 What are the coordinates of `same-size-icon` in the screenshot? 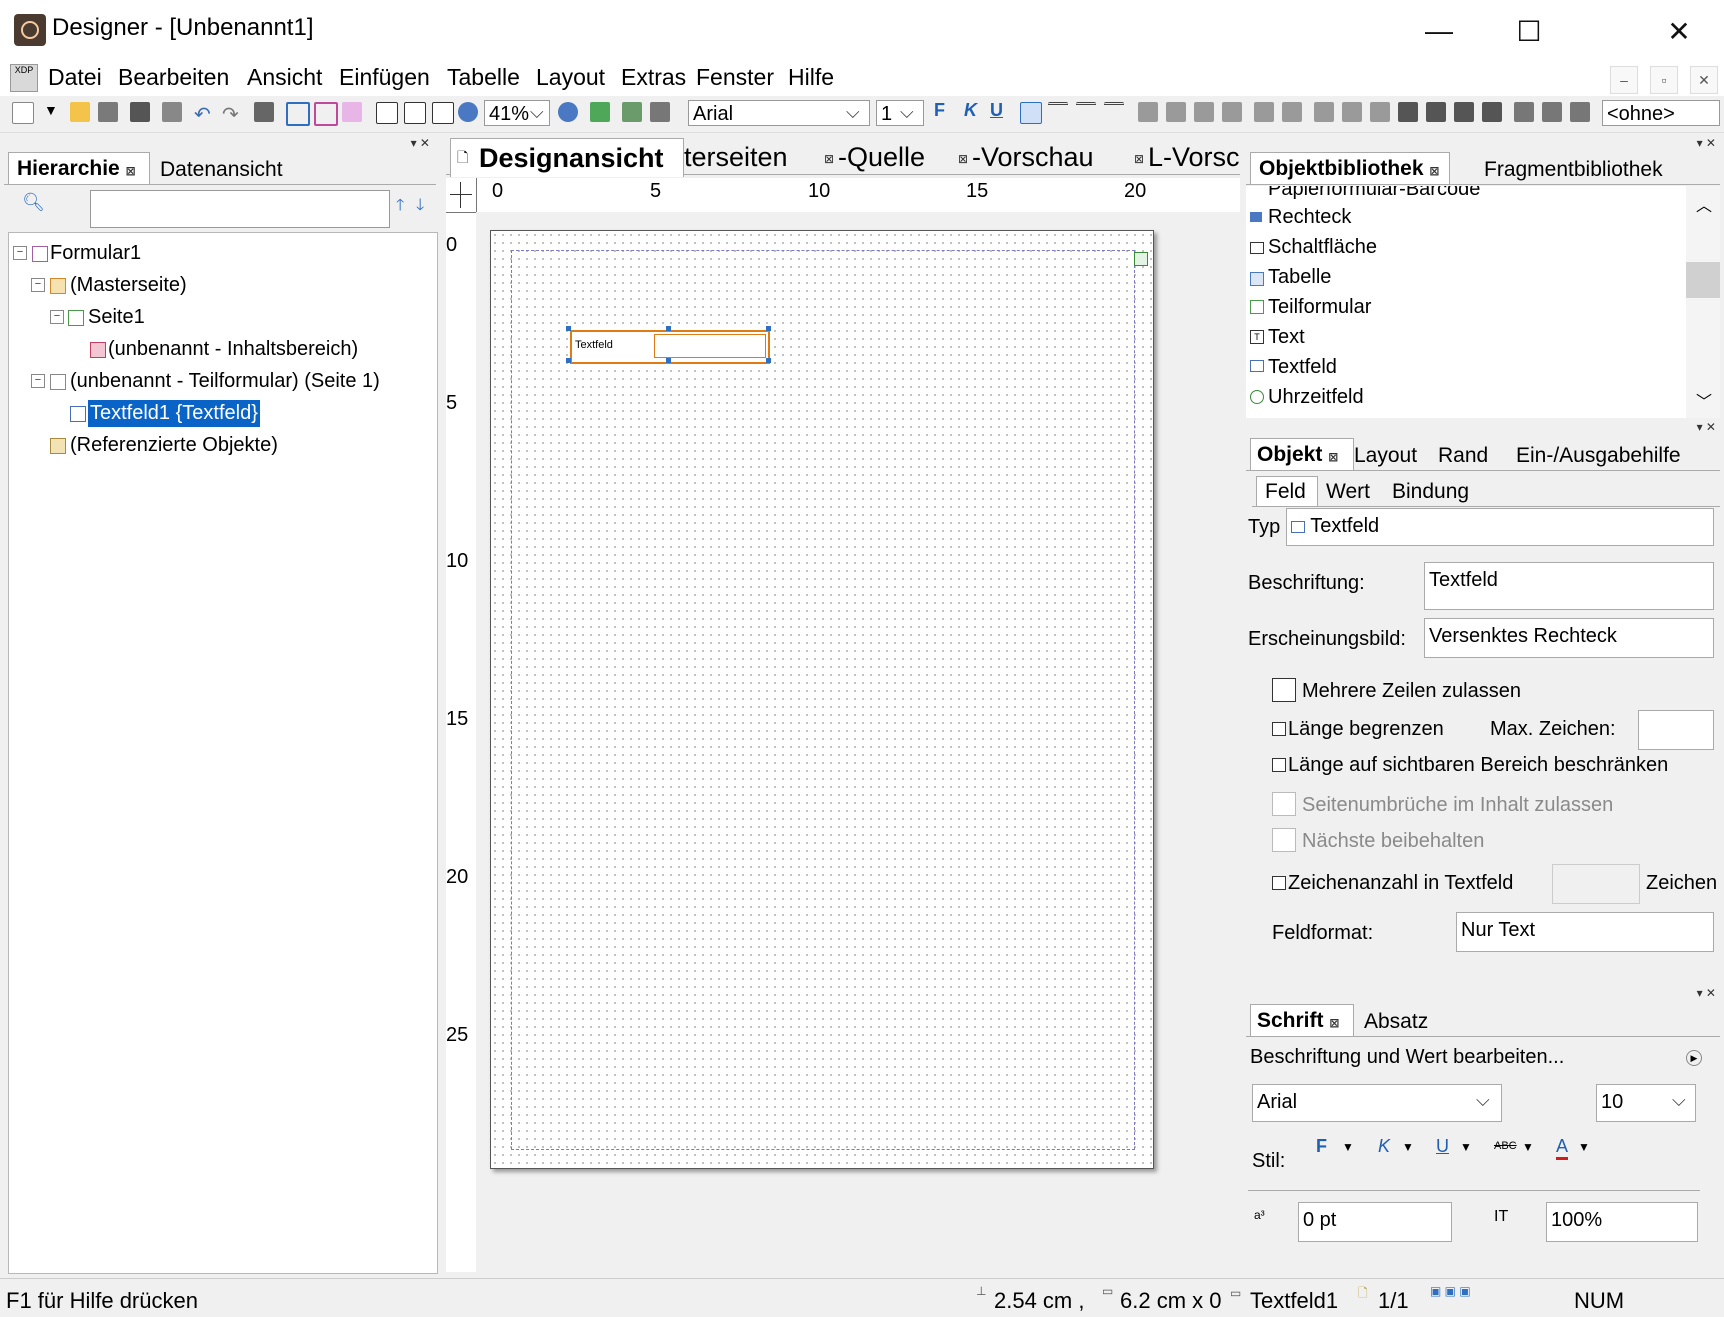 It's located at (1580, 112).